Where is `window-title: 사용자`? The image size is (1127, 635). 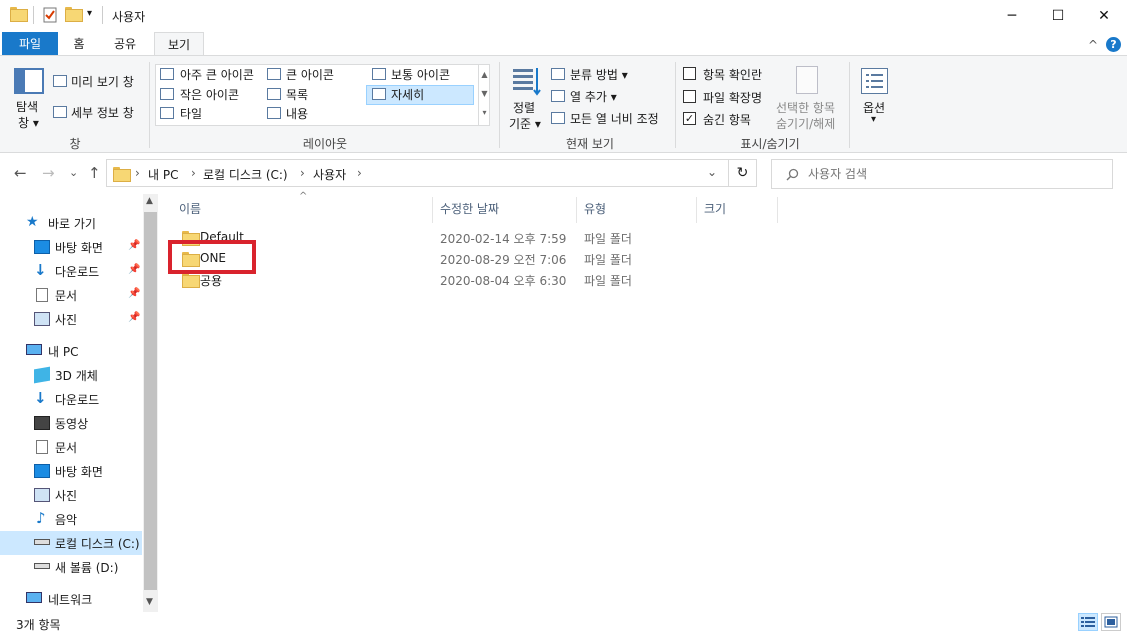
window-title: 사용자 is located at coordinates (129, 17).